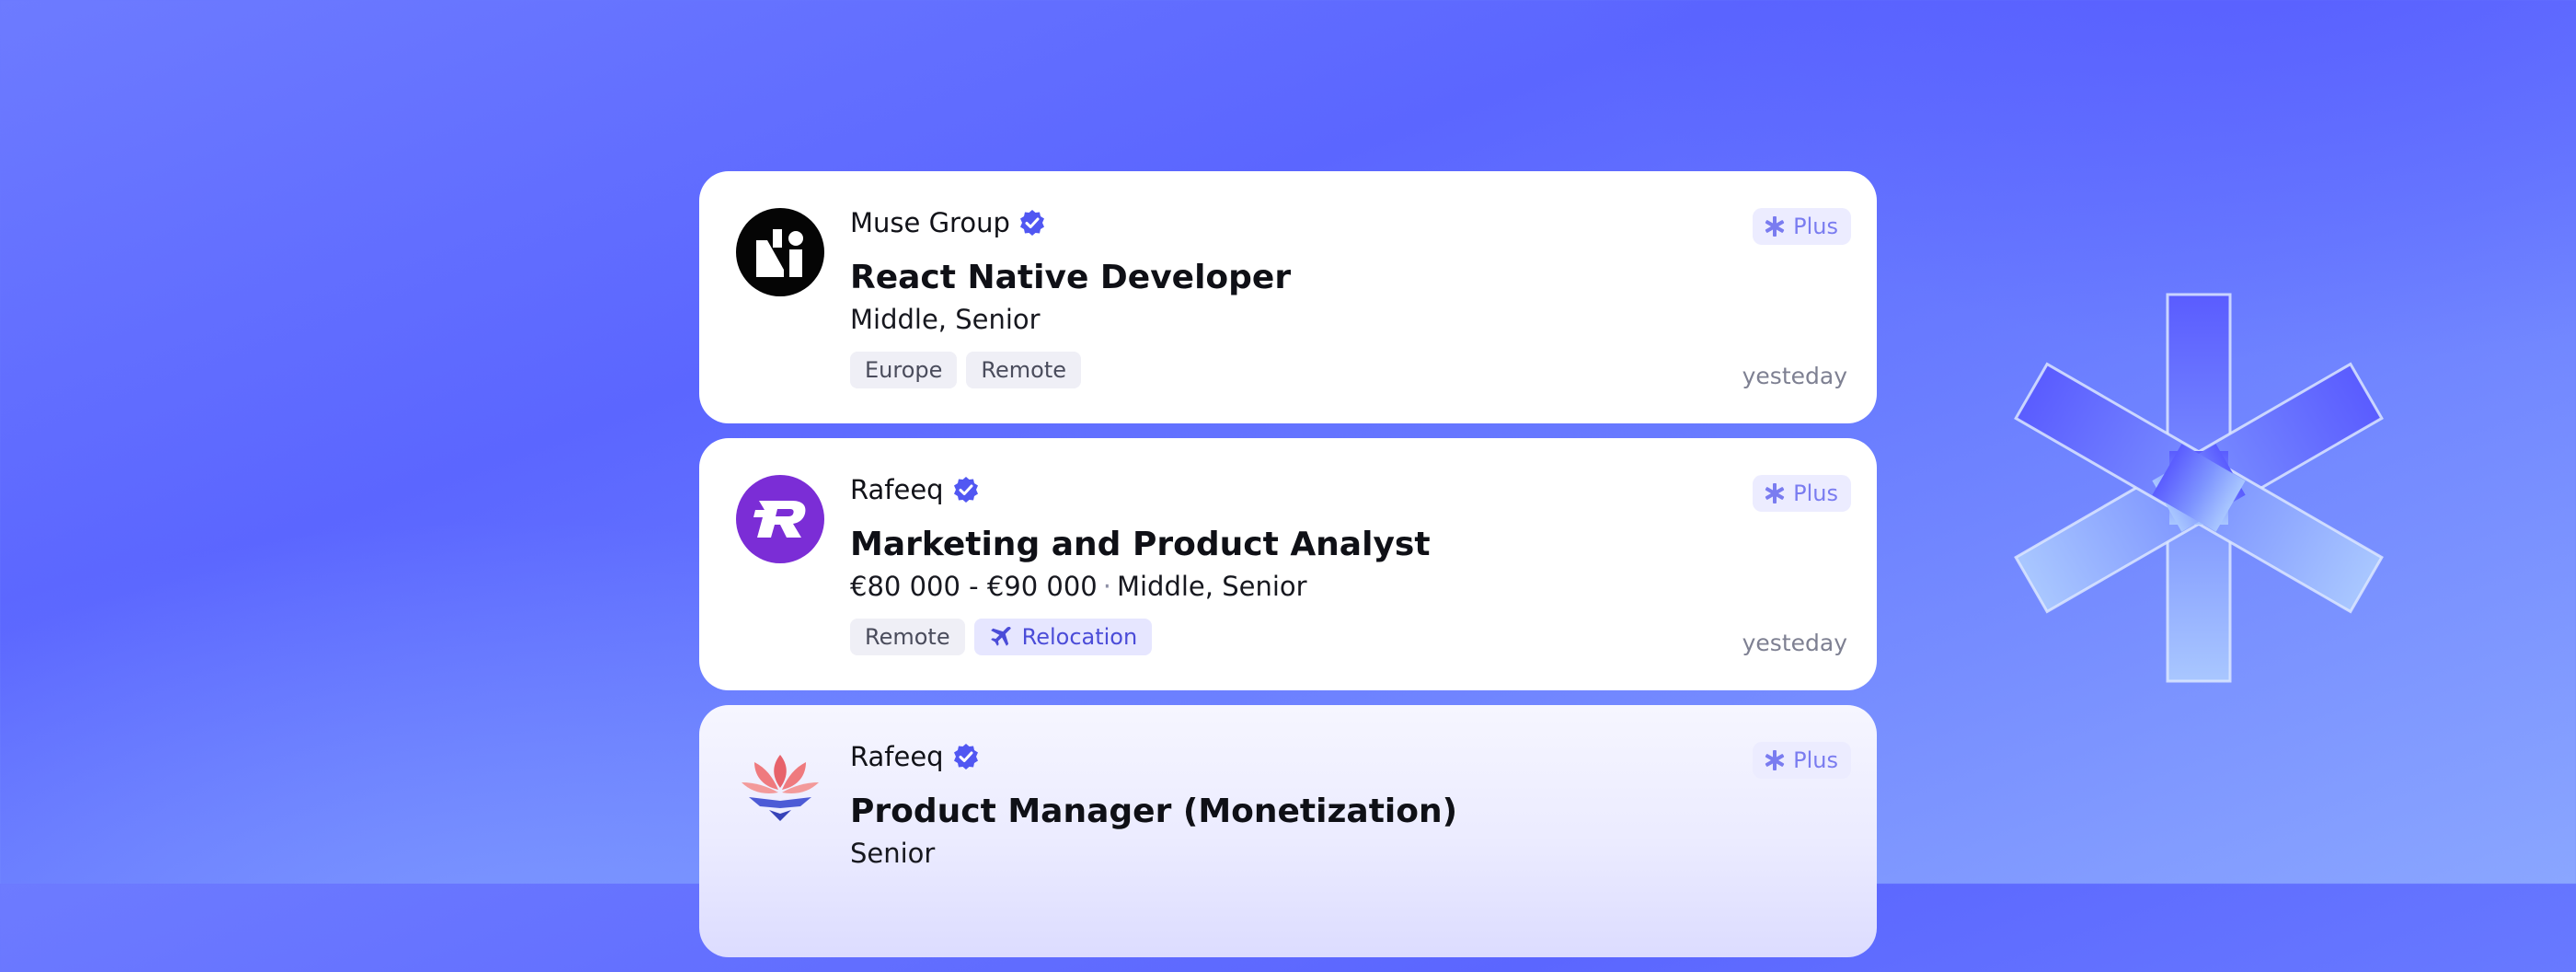 Image resolution: width=2576 pixels, height=972 pixels. What do you see at coordinates (780, 252) in the screenshot?
I see `muse-group-logo` at bounding box center [780, 252].